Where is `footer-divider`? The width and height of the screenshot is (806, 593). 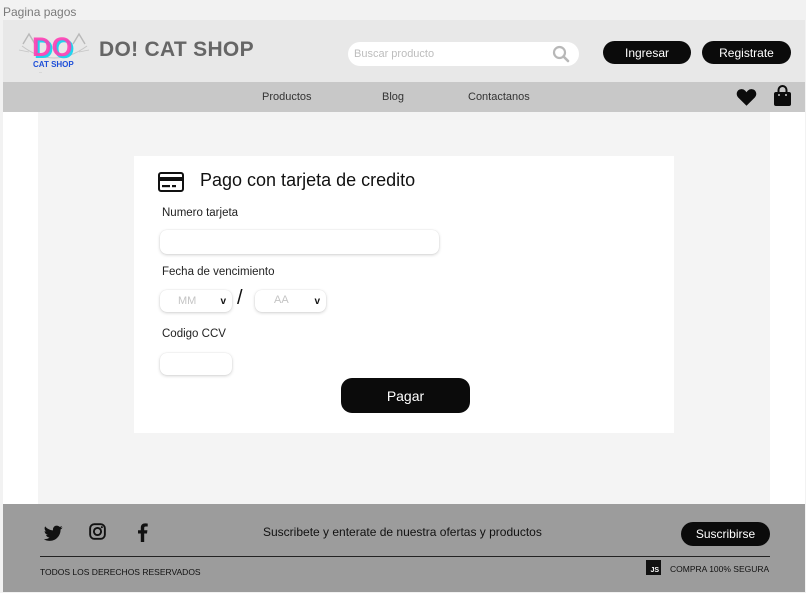 footer-divider is located at coordinates (405, 556).